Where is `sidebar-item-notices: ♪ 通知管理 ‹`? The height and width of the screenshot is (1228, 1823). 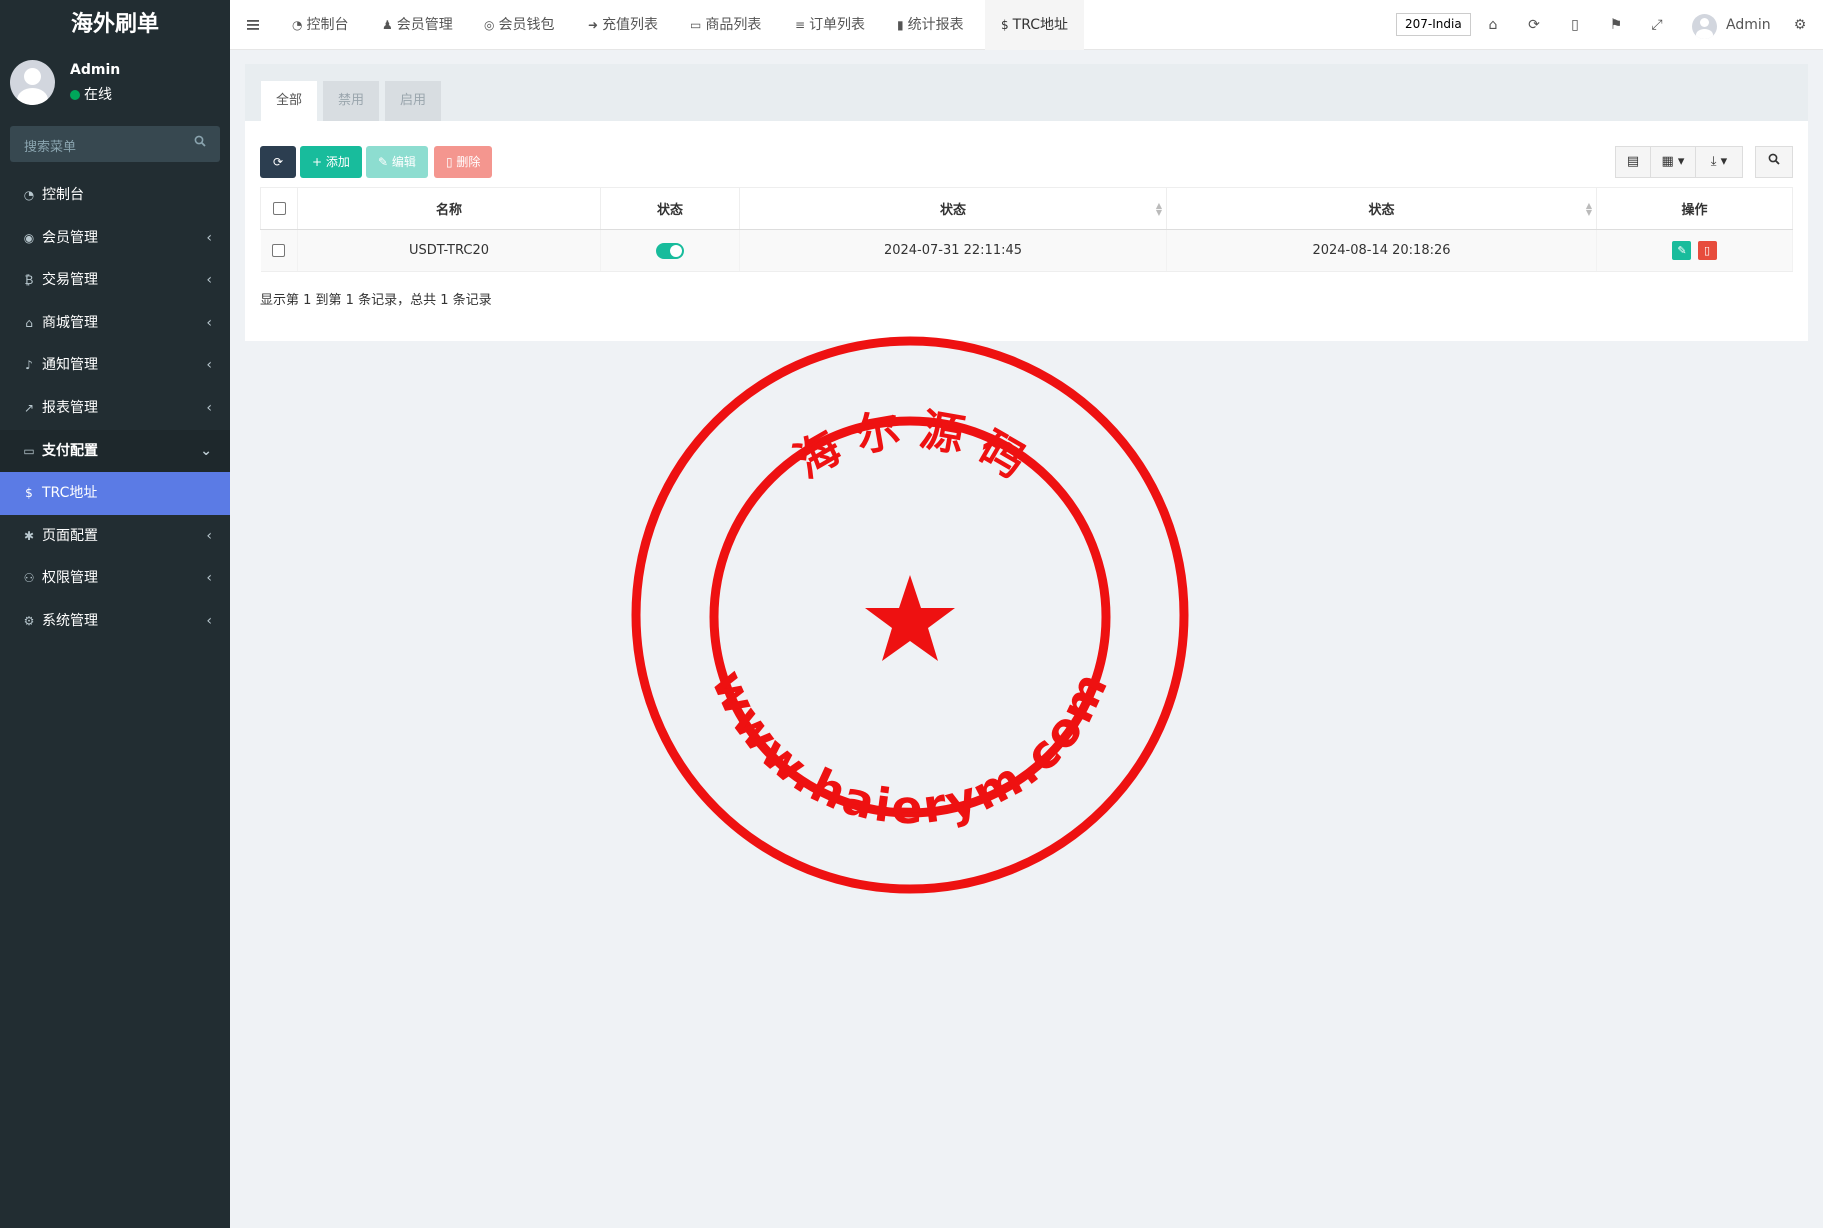
sidebar-item-notices: ♪ 通知管理 ‹ is located at coordinates (115, 365).